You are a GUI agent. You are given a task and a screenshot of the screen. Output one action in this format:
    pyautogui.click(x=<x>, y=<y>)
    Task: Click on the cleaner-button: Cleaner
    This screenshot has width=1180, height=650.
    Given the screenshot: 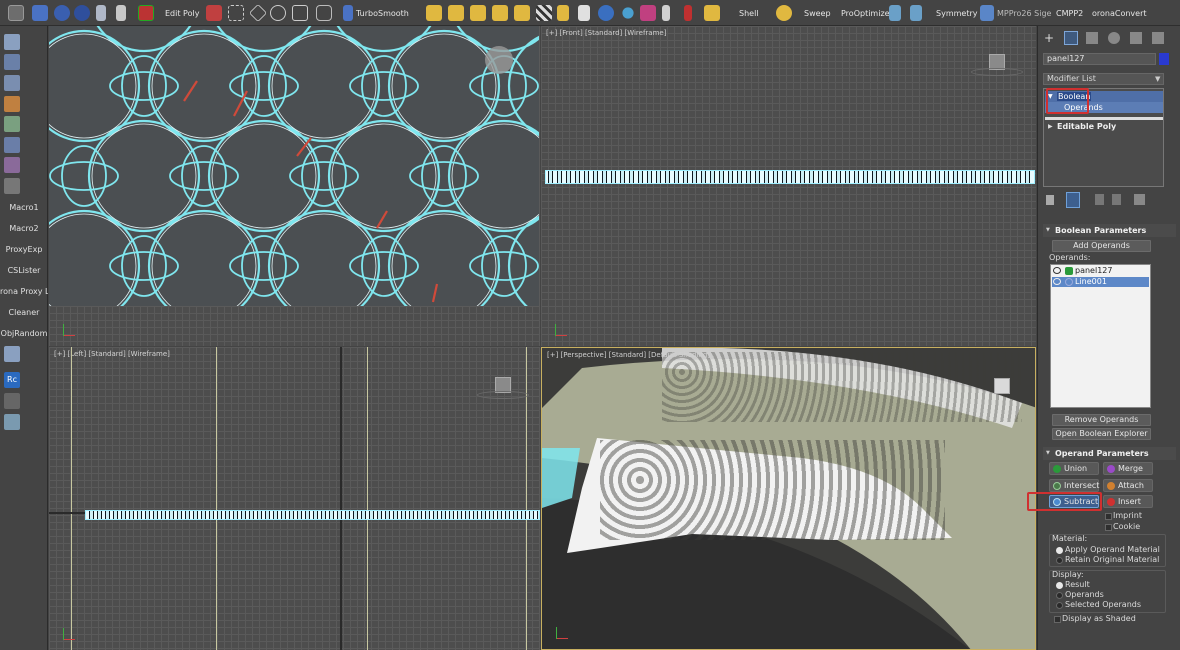 What is the action you would take?
    pyautogui.click(x=24, y=312)
    